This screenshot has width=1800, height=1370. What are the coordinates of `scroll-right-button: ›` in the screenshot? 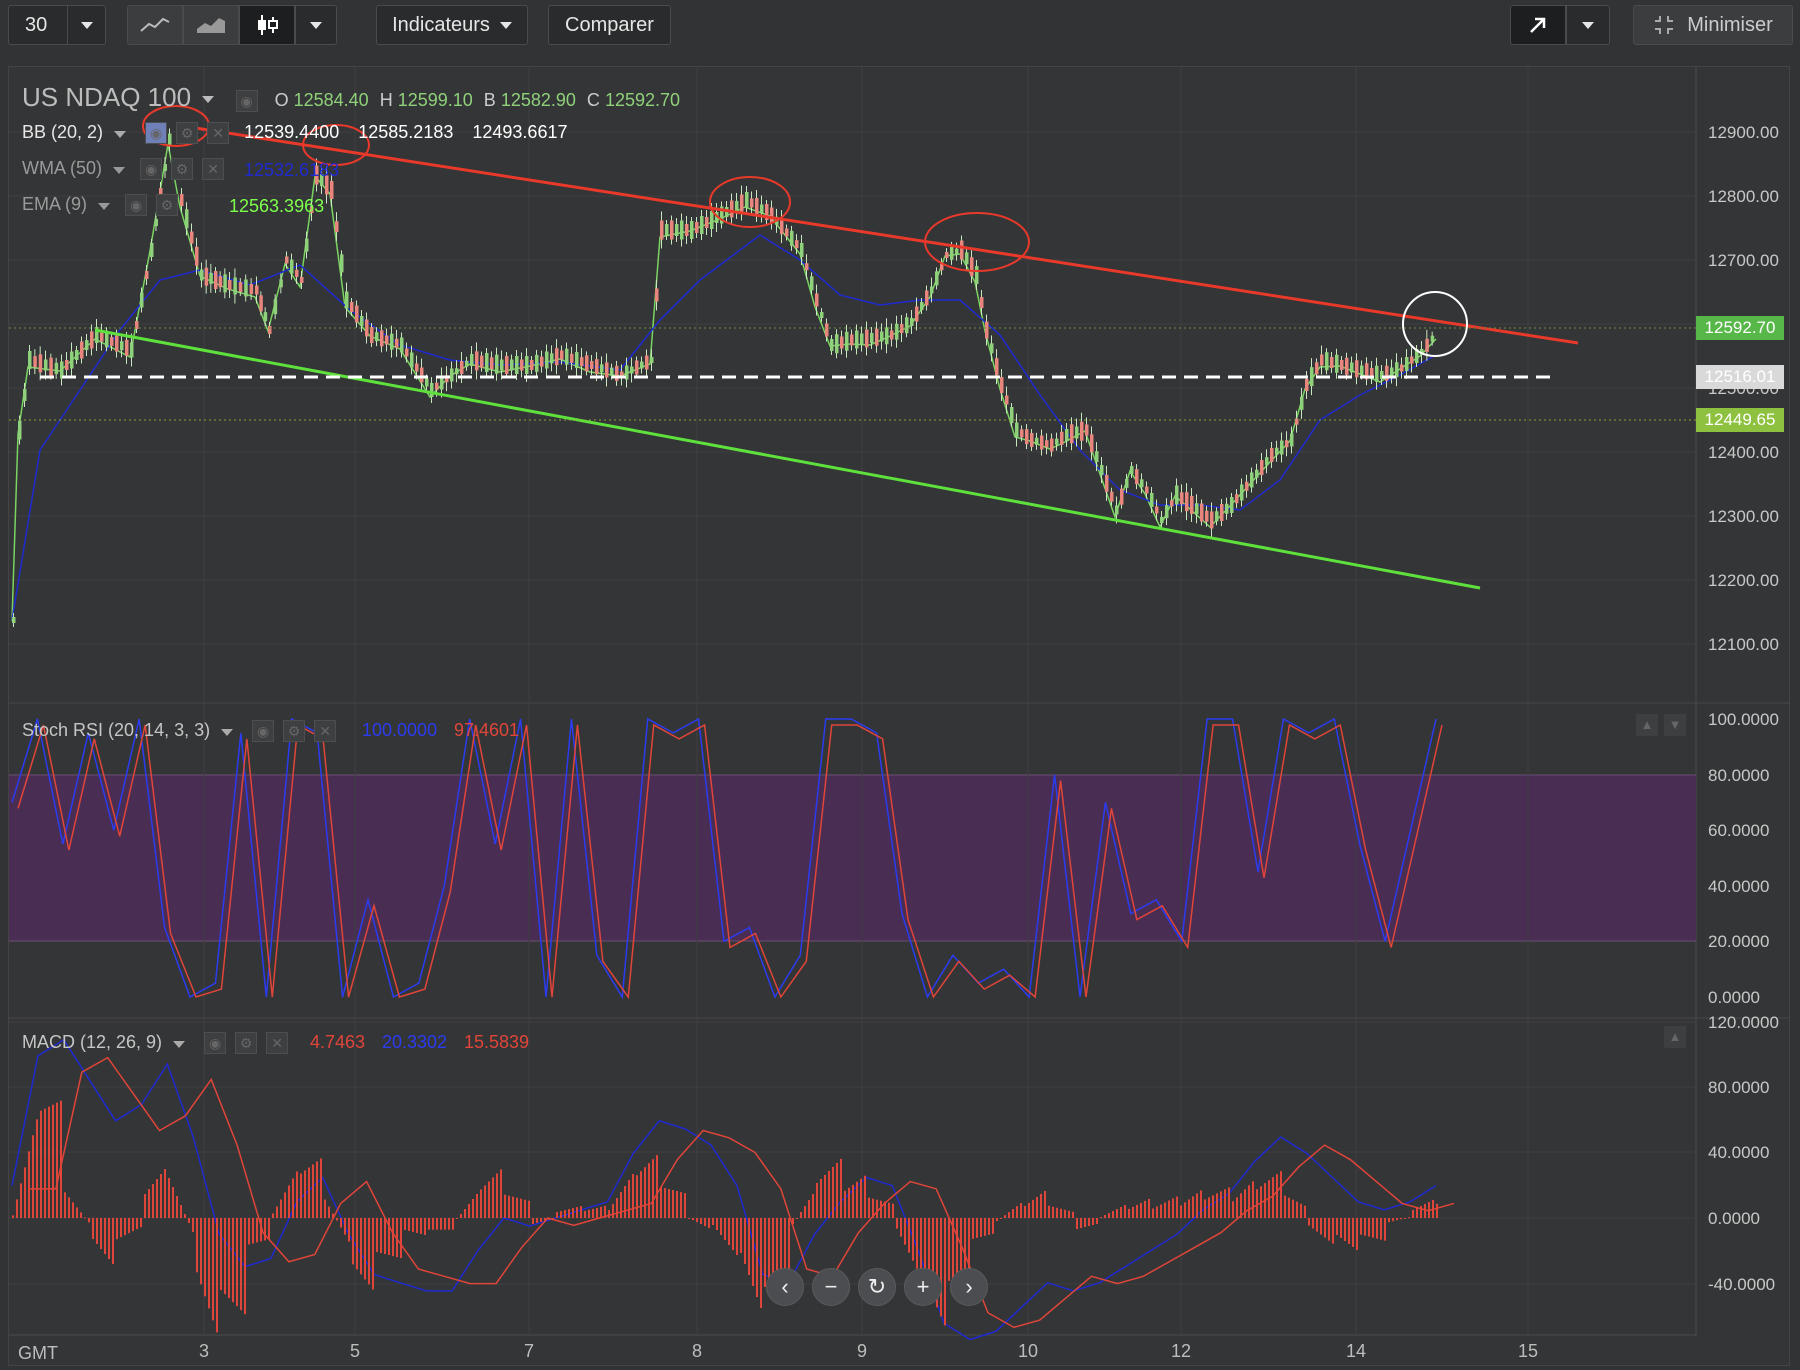 It's located at (969, 1287).